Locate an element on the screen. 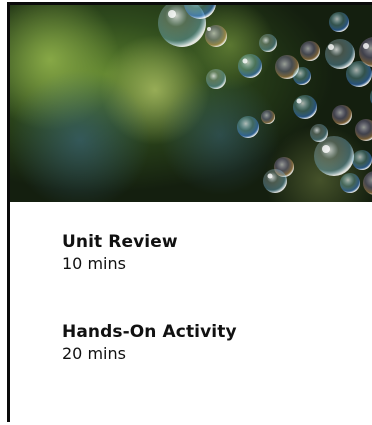 The height and width of the screenshot is (425, 372). lesson-title: Unit Review is located at coordinates (120, 242).